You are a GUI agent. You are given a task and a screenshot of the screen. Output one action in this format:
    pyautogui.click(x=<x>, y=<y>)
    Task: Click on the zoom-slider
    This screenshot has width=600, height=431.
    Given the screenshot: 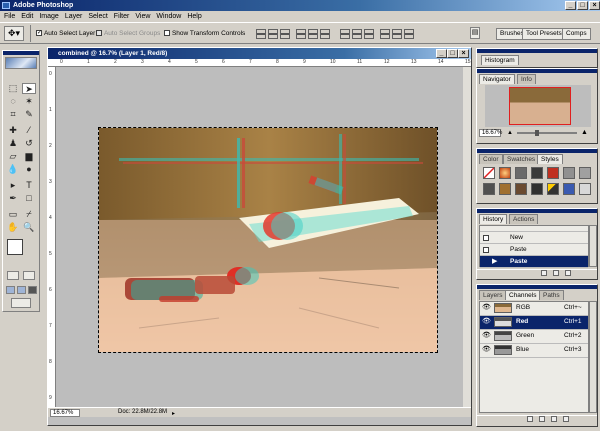 What is the action you would take?
    pyautogui.click(x=547, y=133)
    